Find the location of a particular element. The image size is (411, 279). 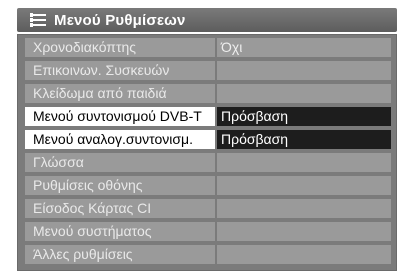

menu-title: Μενού Ρυθμίσεων is located at coordinates (120, 20).